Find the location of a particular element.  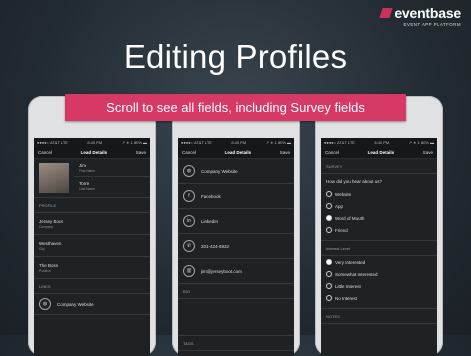

radio-label: No Interest is located at coordinates (346, 298).